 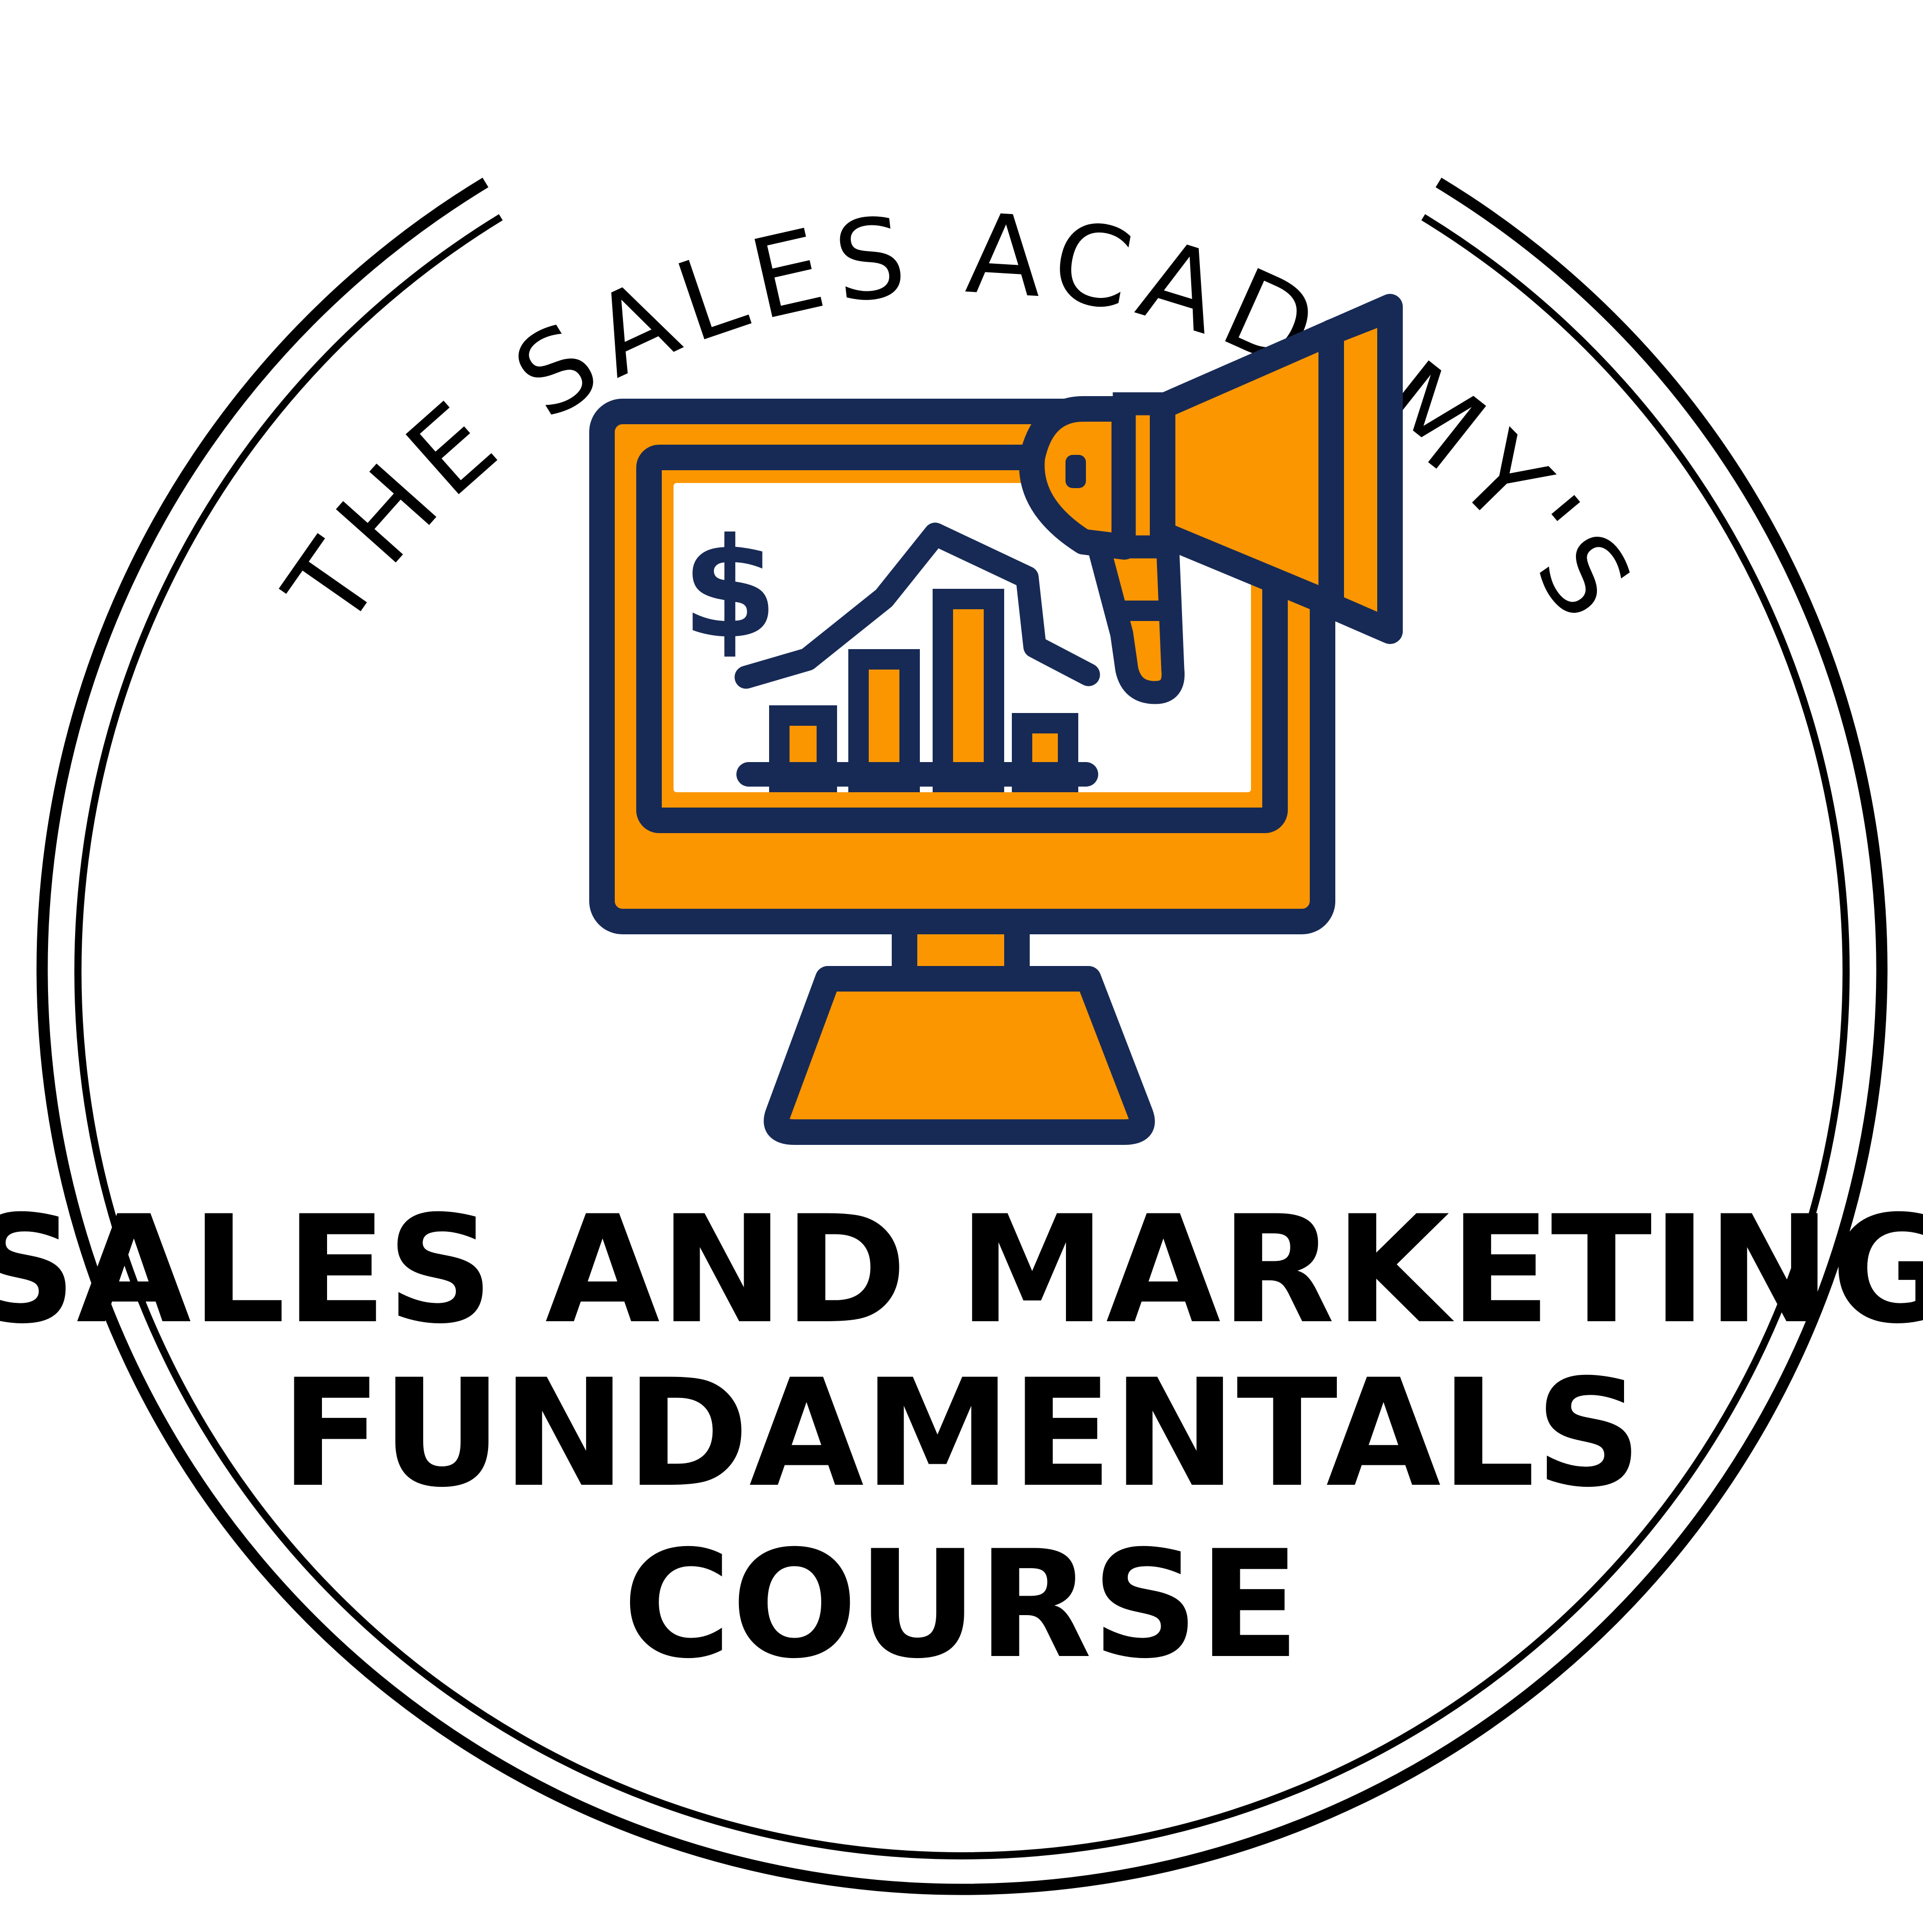 I want to click on monitor-base, so click(x=959, y=1055).